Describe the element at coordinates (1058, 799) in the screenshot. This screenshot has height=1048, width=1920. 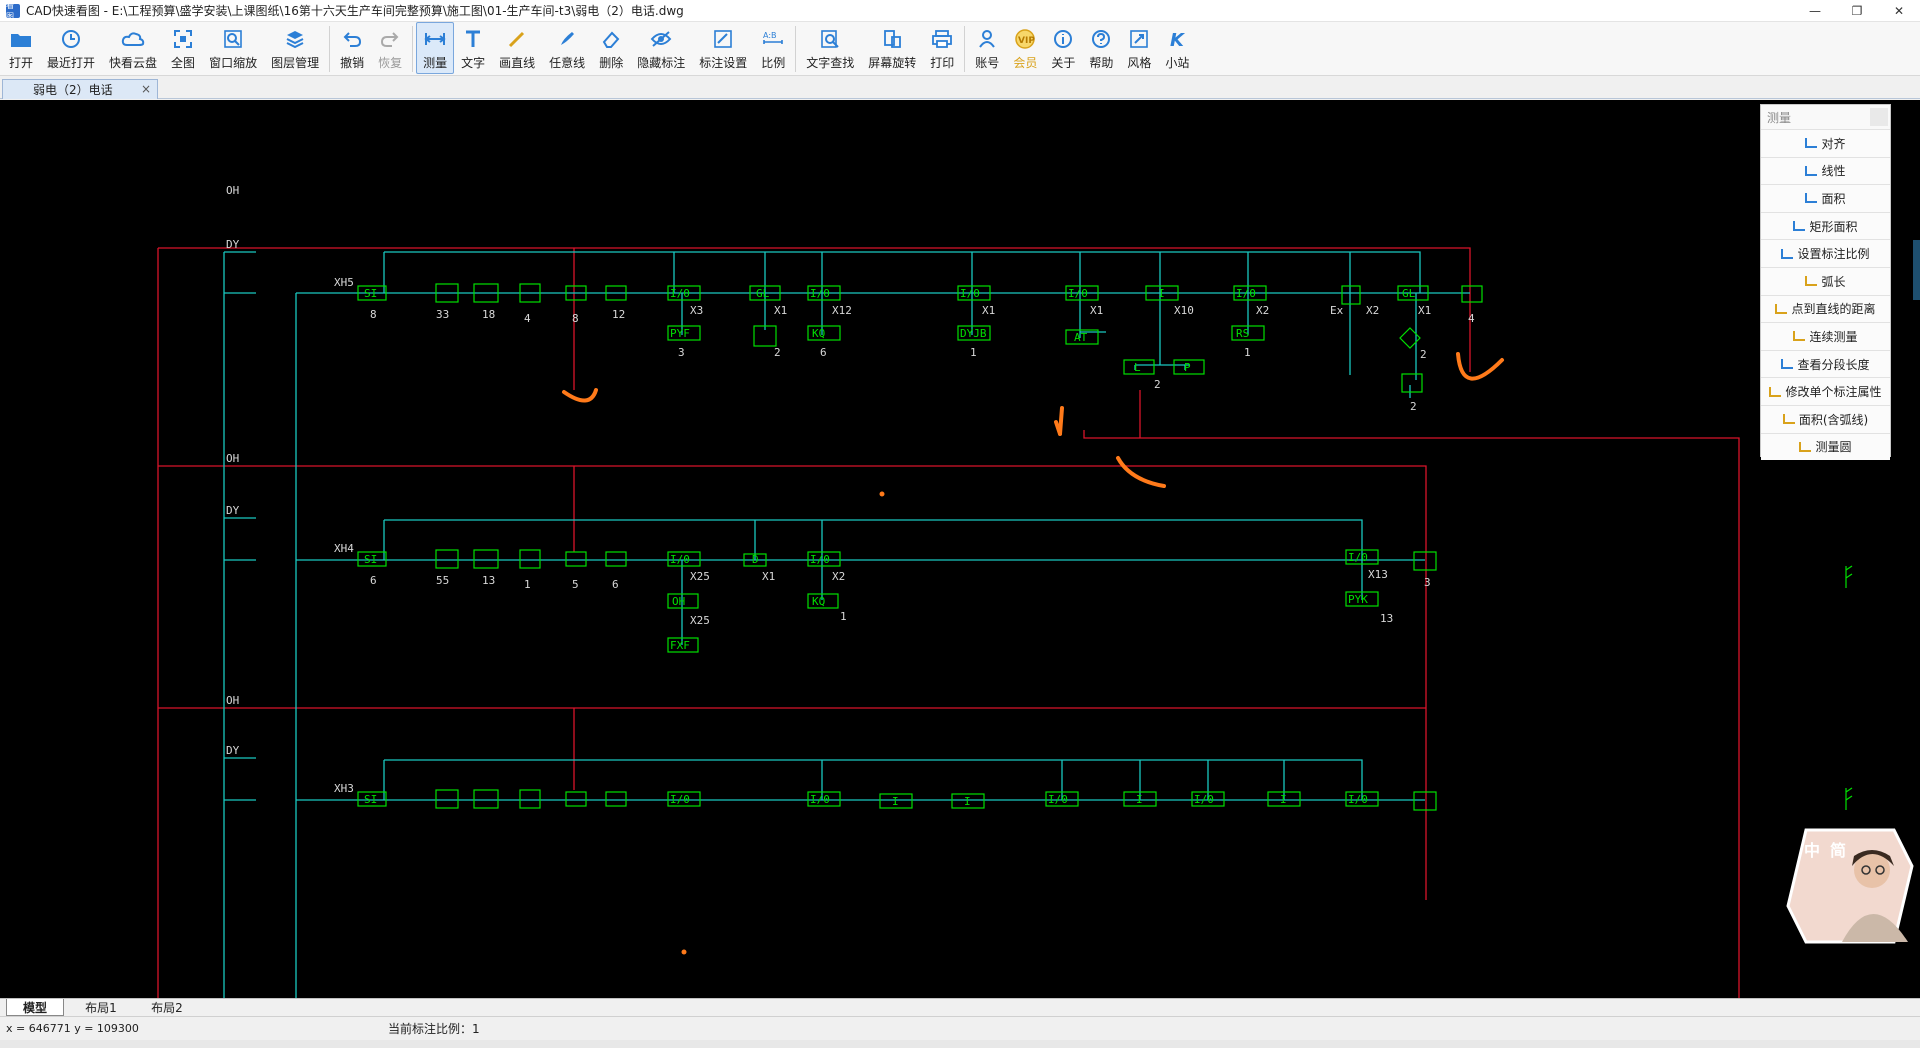
I see `node-io-3c: I/0` at that location.